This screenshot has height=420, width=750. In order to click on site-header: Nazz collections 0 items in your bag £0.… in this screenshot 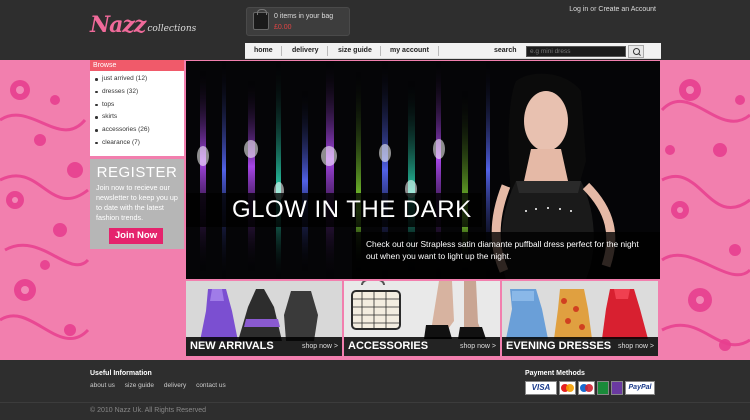, I will do `click(375, 30)`.